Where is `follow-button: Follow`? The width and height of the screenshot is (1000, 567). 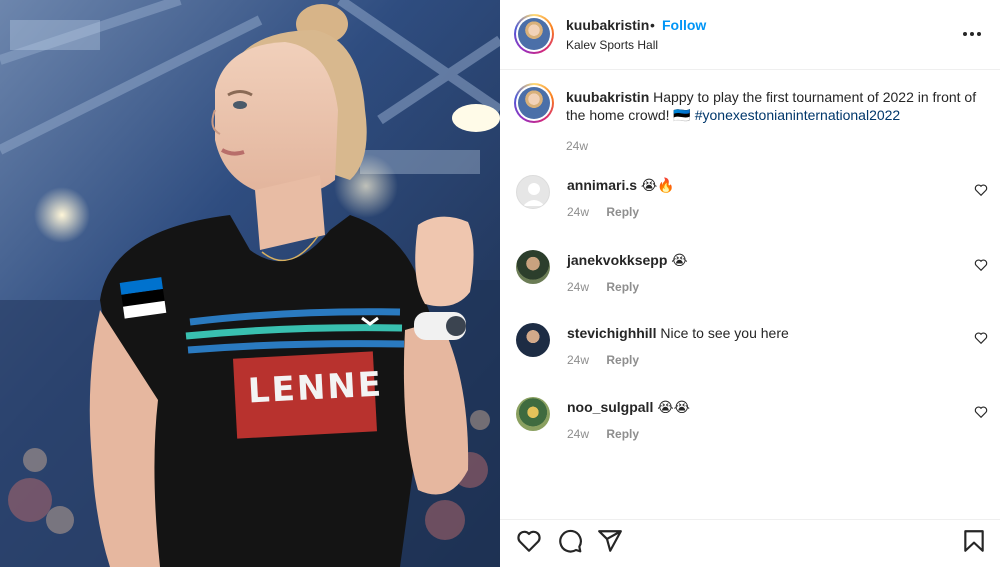
follow-button: Follow is located at coordinates (684, 25).